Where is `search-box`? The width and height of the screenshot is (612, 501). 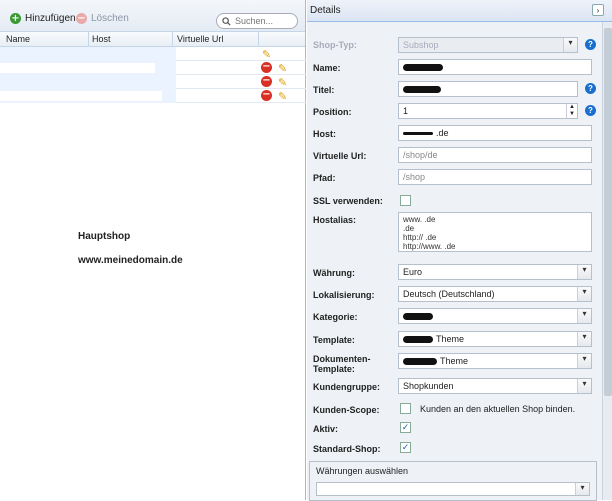 search-box is located at coordinates (257, 21).